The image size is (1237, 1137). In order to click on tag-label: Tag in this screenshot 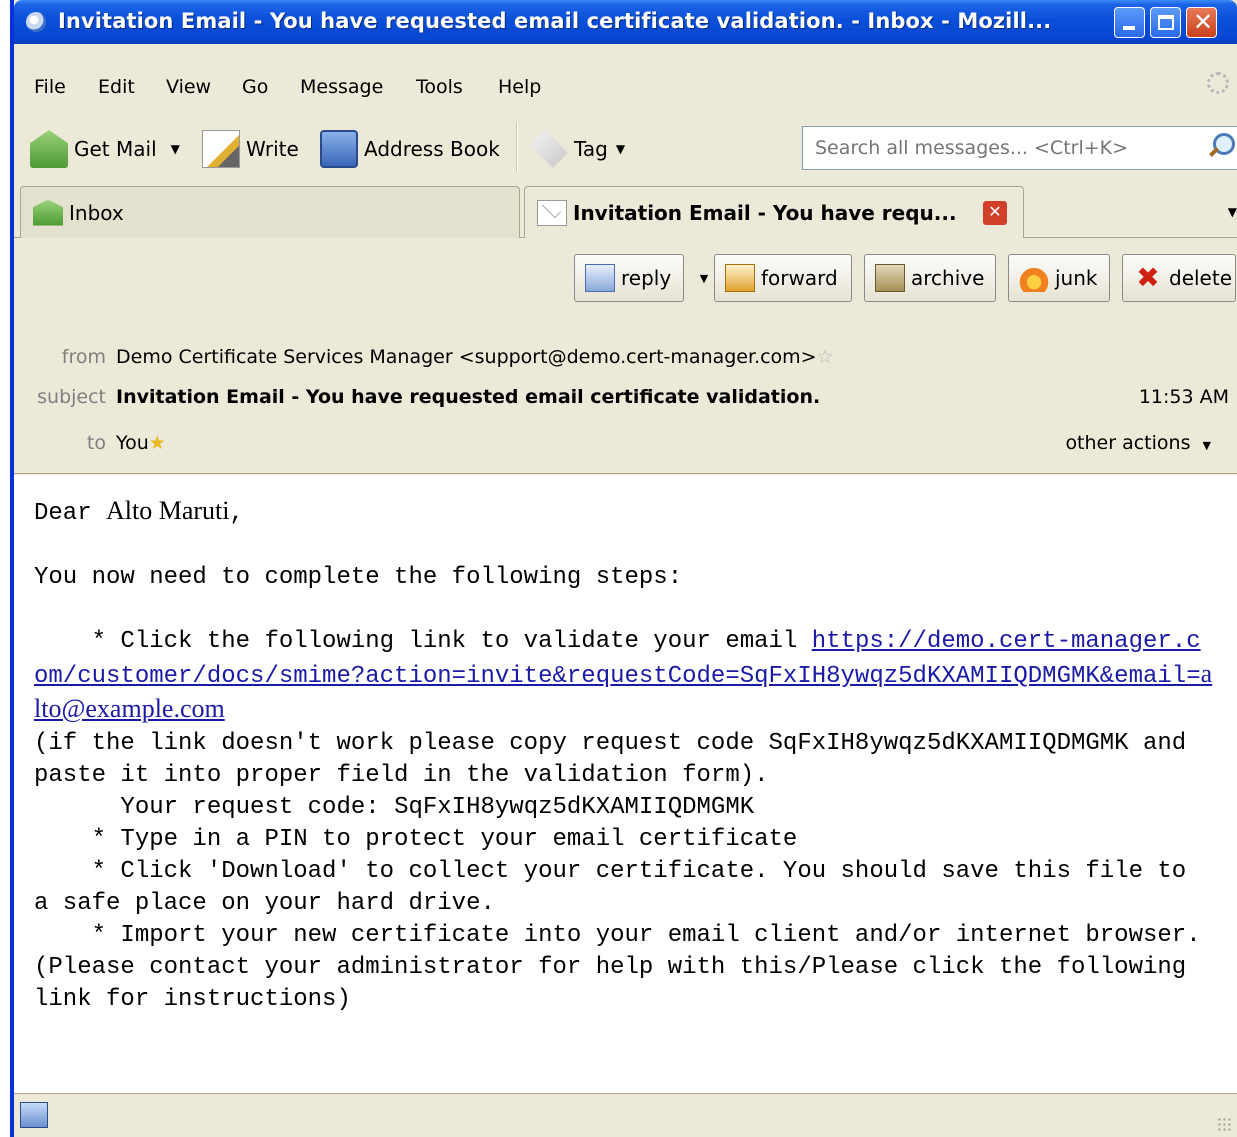, I will do `click(591, 149)`.